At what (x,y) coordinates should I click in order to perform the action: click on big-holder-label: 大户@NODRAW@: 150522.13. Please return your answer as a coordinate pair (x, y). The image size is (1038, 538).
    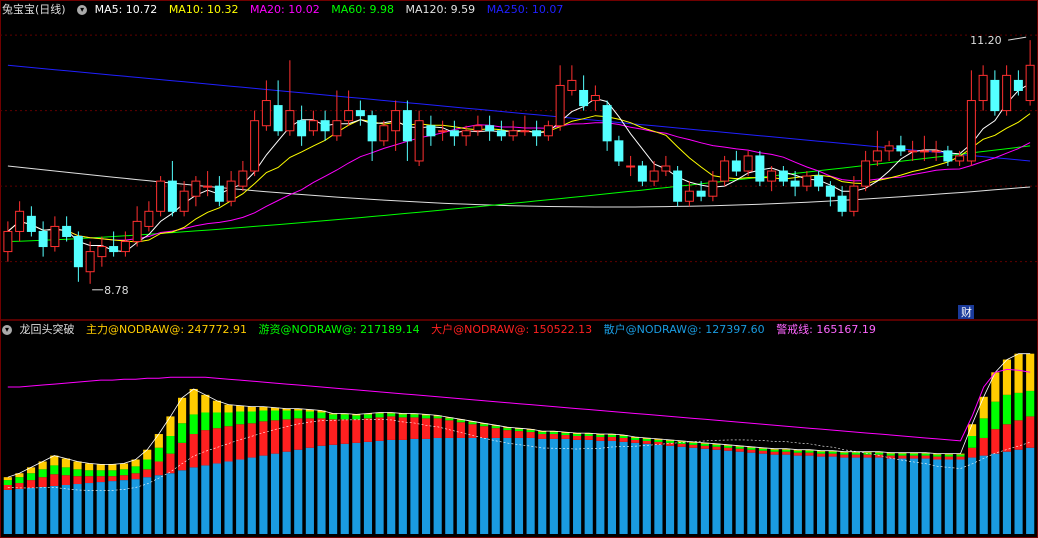
    Looking at the image, I should click on (512, 329).